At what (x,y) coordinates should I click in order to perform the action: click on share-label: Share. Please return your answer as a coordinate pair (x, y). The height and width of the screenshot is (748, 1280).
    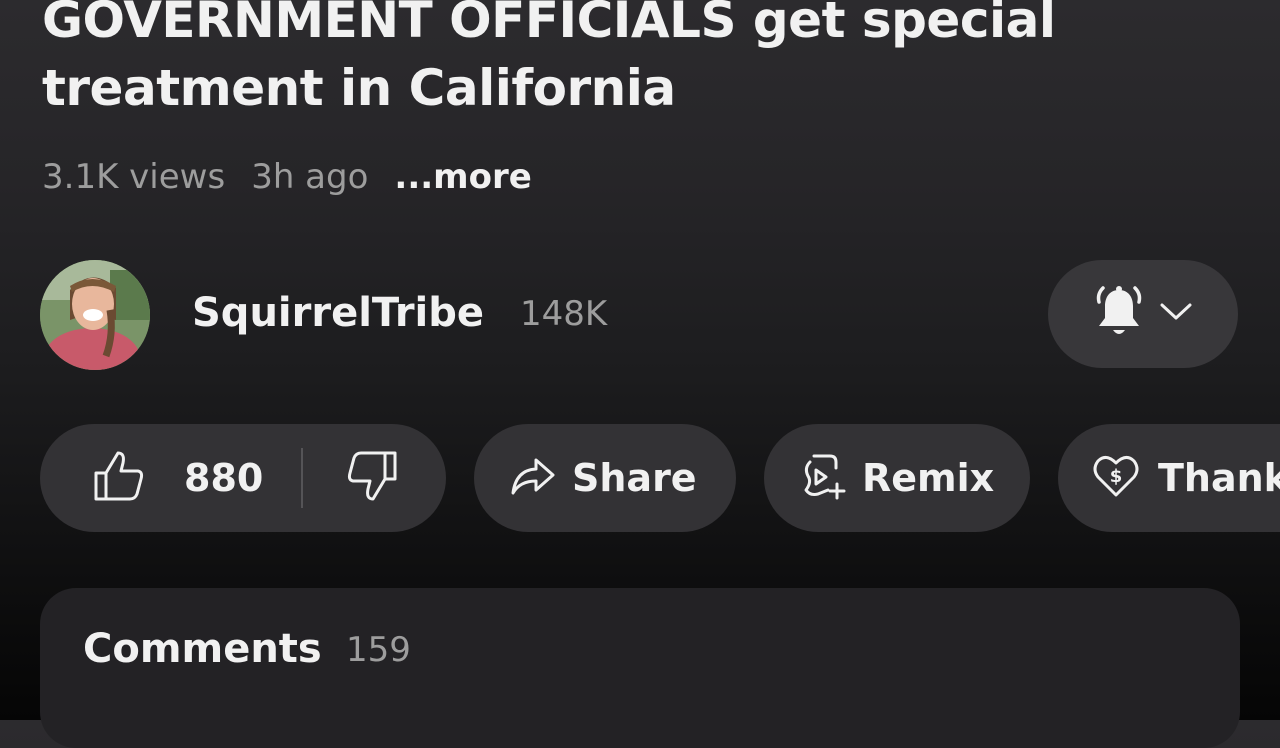
    Looking at the image, I should click on (634, 478).